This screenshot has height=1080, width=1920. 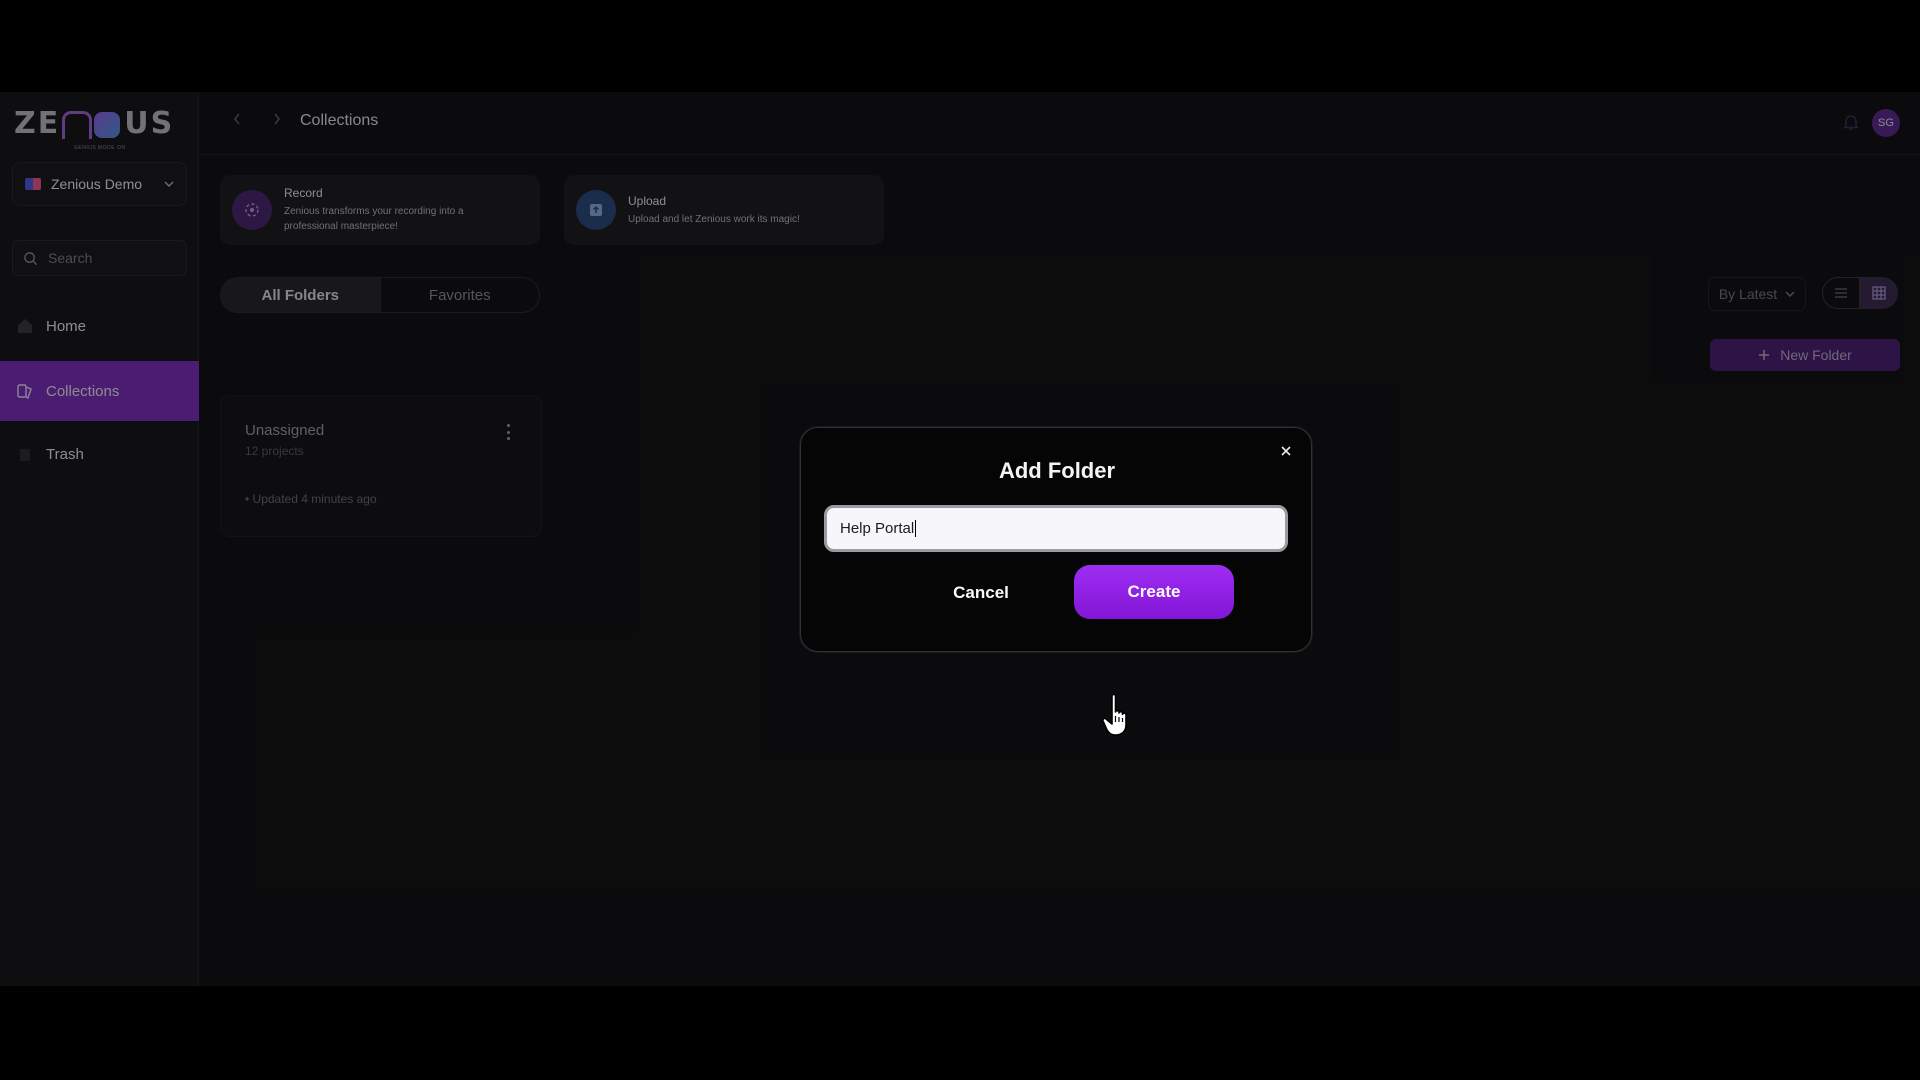 What do you see at coordinates (981, 593) in the screenshot?
I see `cancel-button: Cancel` at bounding box center [981, 593].